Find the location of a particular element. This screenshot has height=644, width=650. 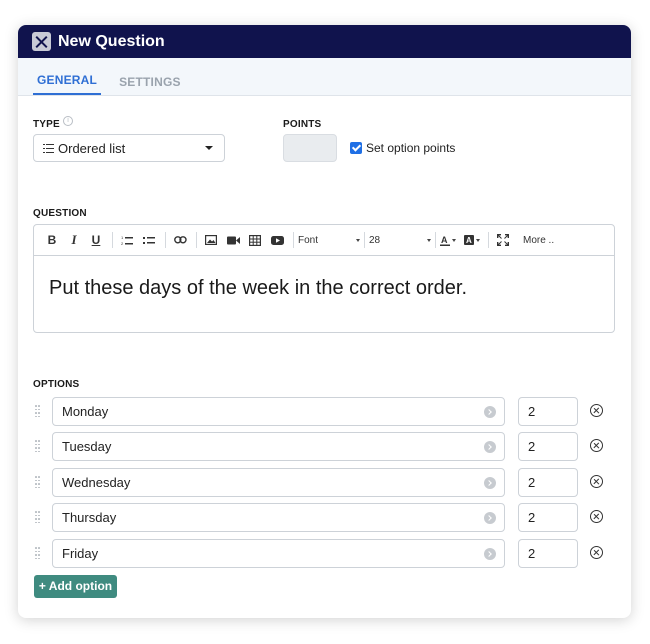

italic-button: I is located at coordinates (74, 240).